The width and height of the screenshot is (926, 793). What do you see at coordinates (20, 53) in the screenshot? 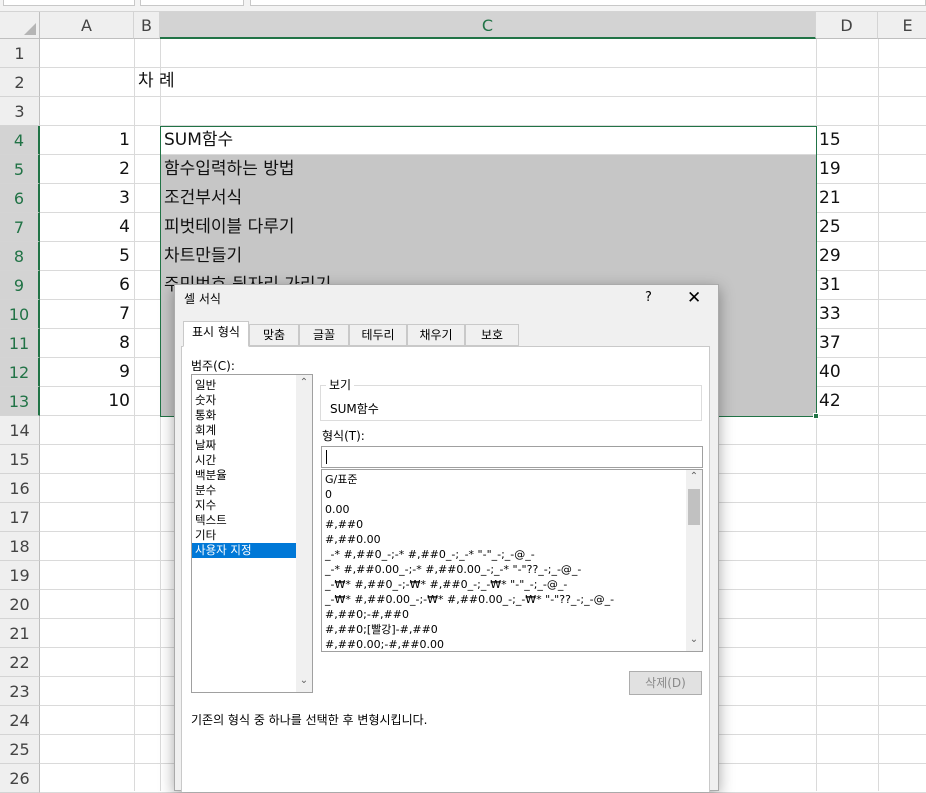
I see `row-header-1: 1` at bounding box center [20, 53].